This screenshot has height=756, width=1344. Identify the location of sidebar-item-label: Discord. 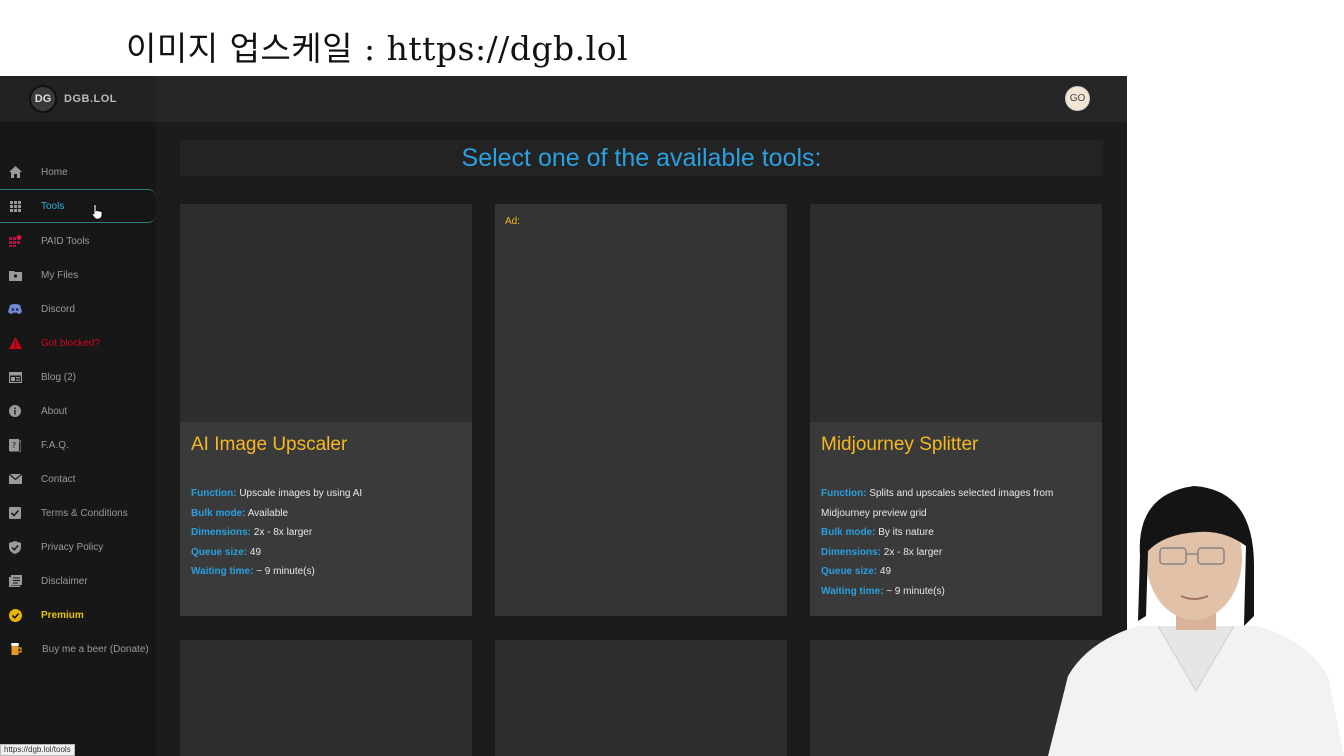
(58, 309).